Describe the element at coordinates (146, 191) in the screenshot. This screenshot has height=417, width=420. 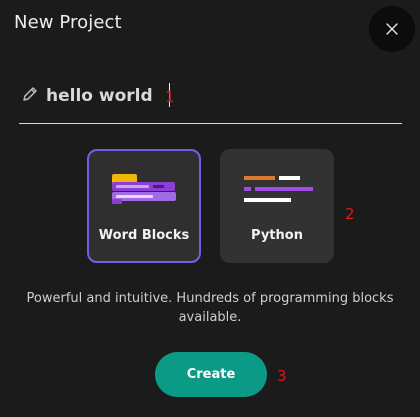
I see `word-blocks-icon` at that location.